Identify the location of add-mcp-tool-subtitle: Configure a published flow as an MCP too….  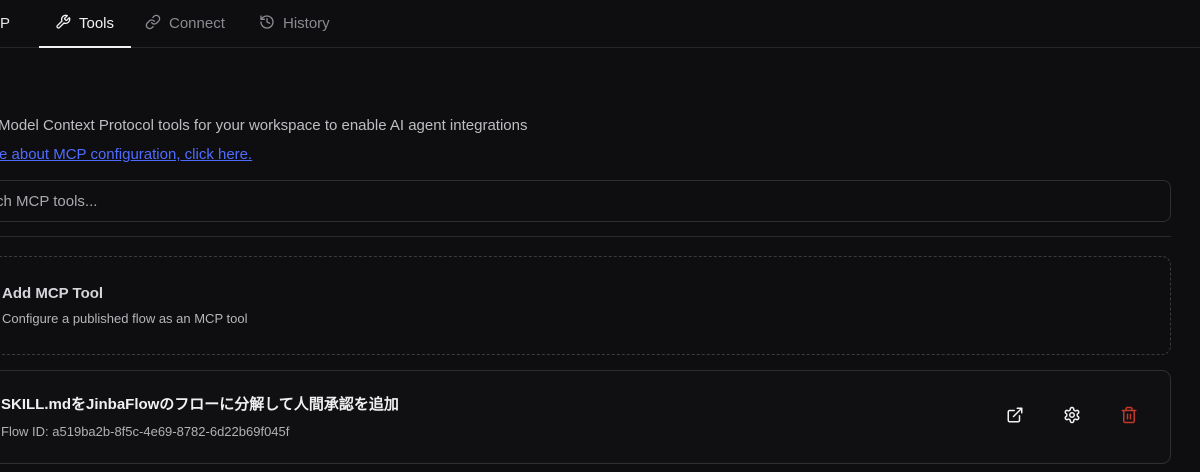
(125, 318).